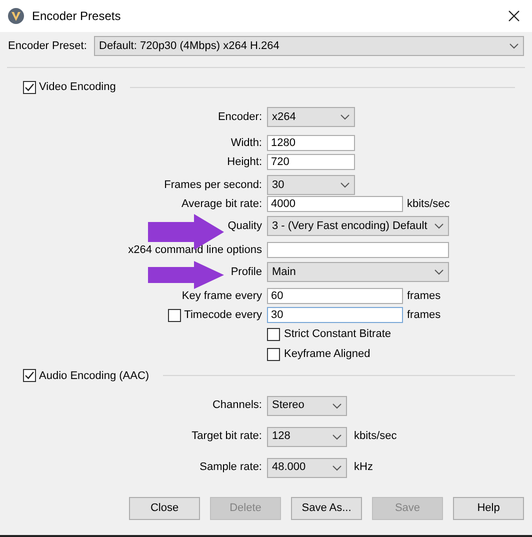 The height and width of the screenshot is (537, 532). Describe the element at coordinates (222, 296) in the screenshot. I see `field-label: Key frame every` at that location.